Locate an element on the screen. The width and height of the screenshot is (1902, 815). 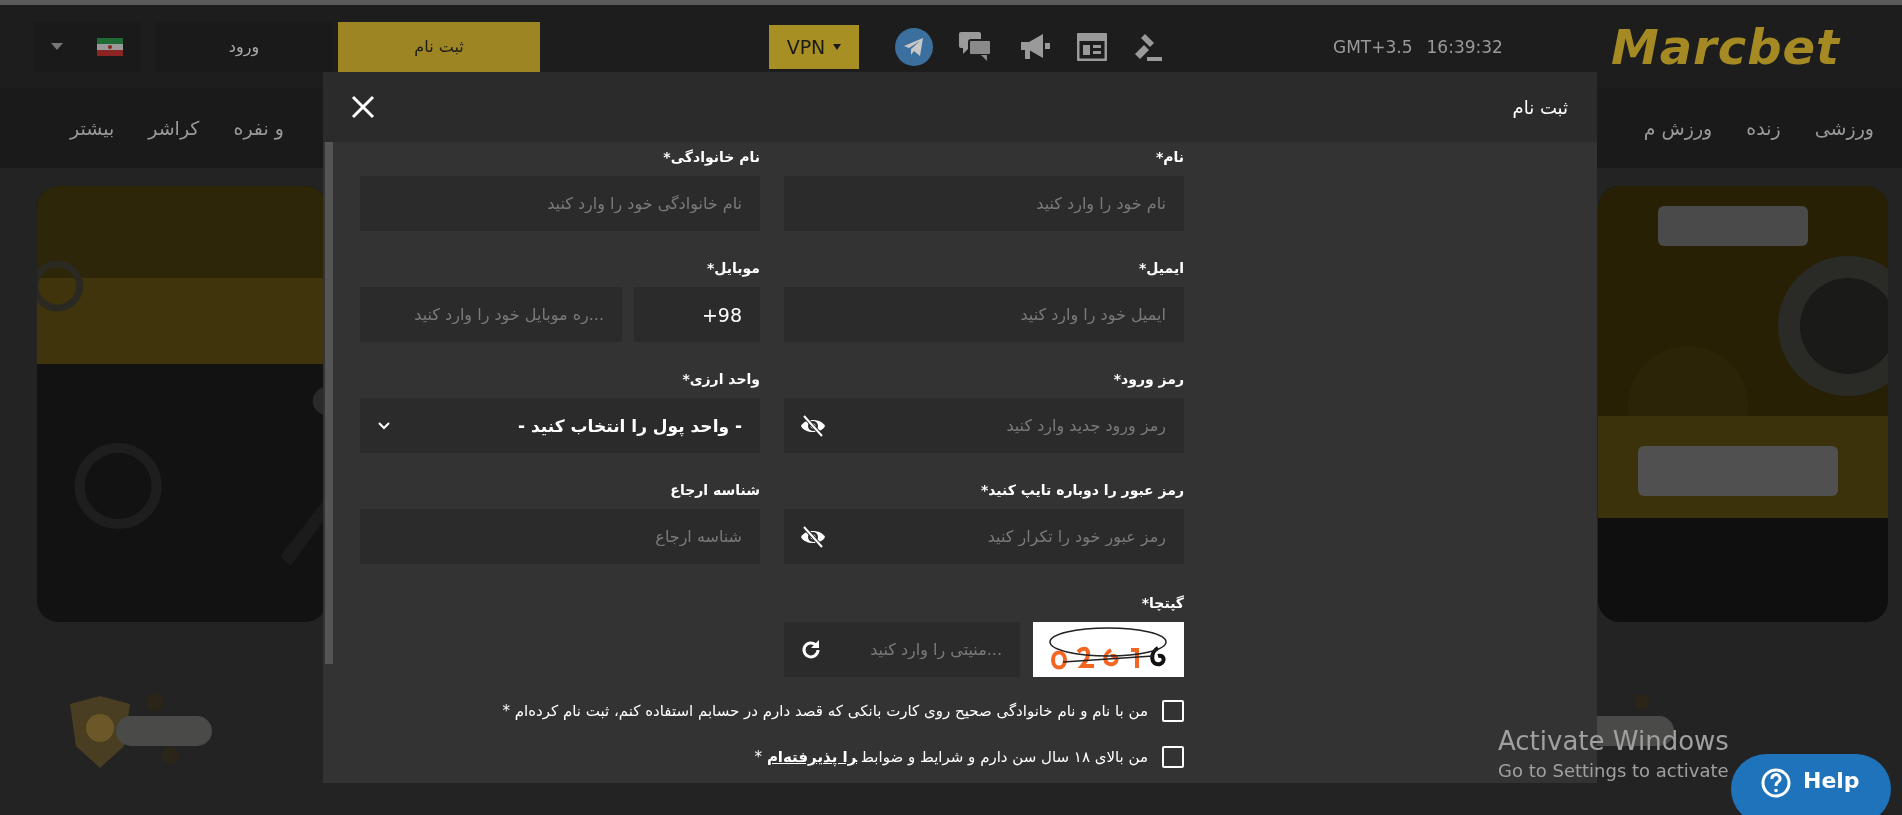
input-field: نام خانوادگی خود را وارد کنید is located at coordinates (560, 203).